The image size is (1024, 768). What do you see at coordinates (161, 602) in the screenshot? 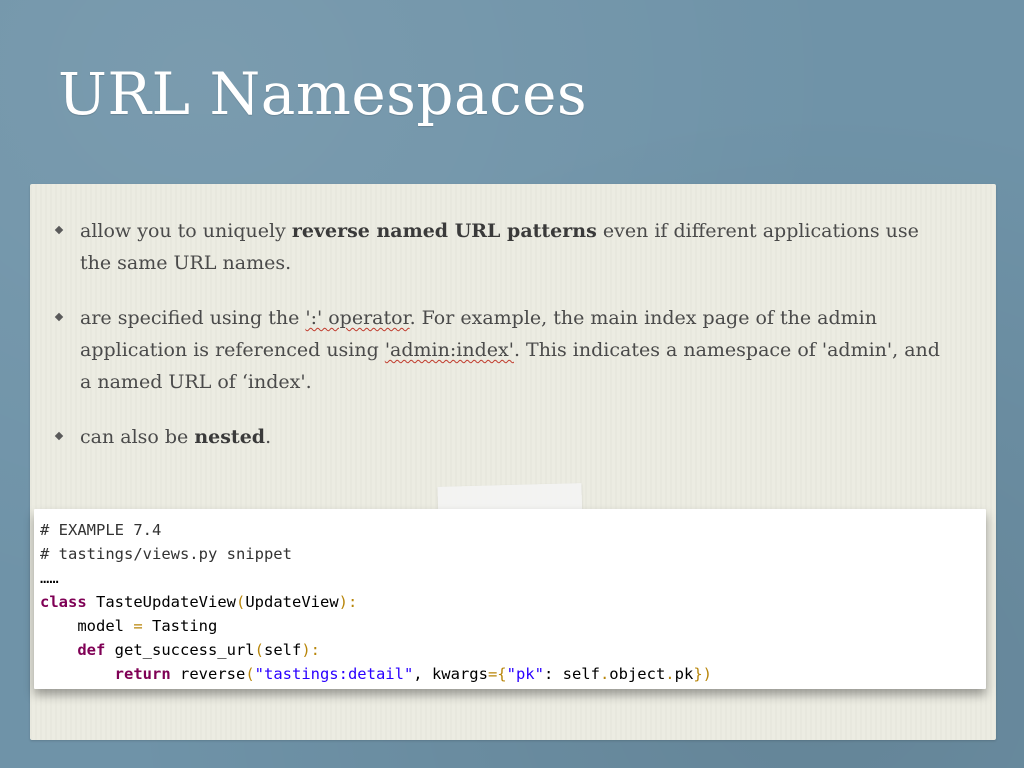
I see `code-token: TasteUpdateView` at bounding box center [161, 602].